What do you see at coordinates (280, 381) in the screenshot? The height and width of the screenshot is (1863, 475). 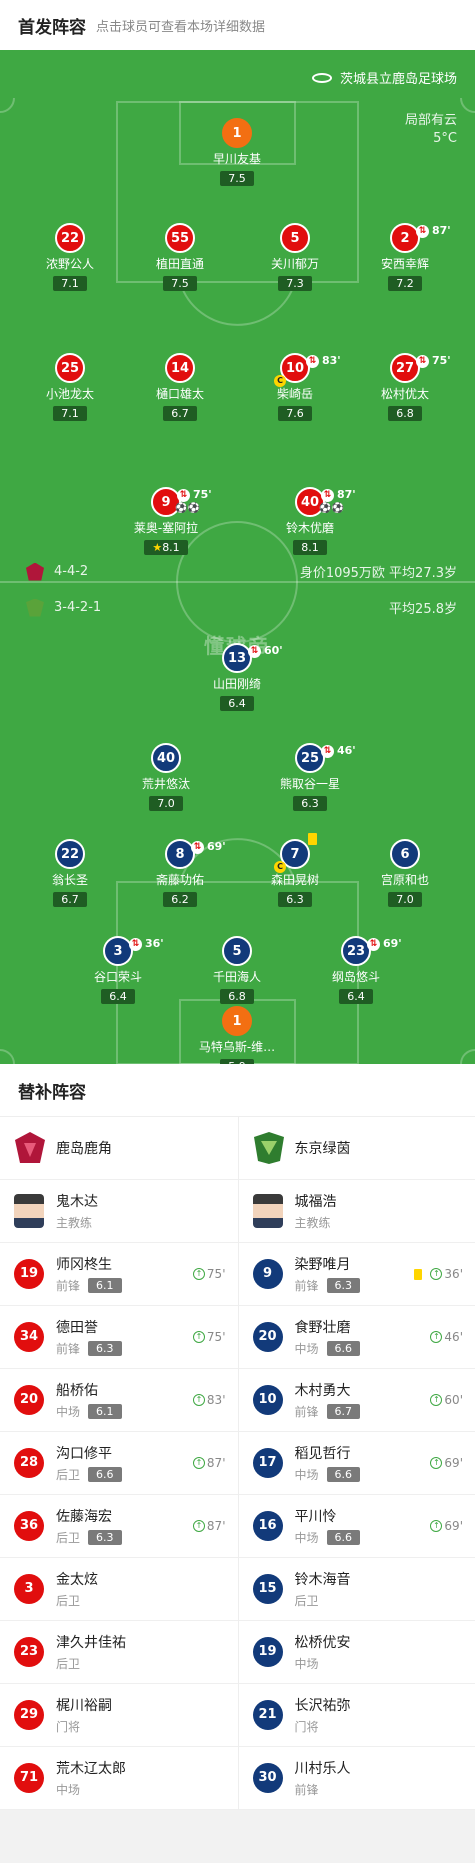 I see `captain-icon: C` at bounding box center [280, 381].